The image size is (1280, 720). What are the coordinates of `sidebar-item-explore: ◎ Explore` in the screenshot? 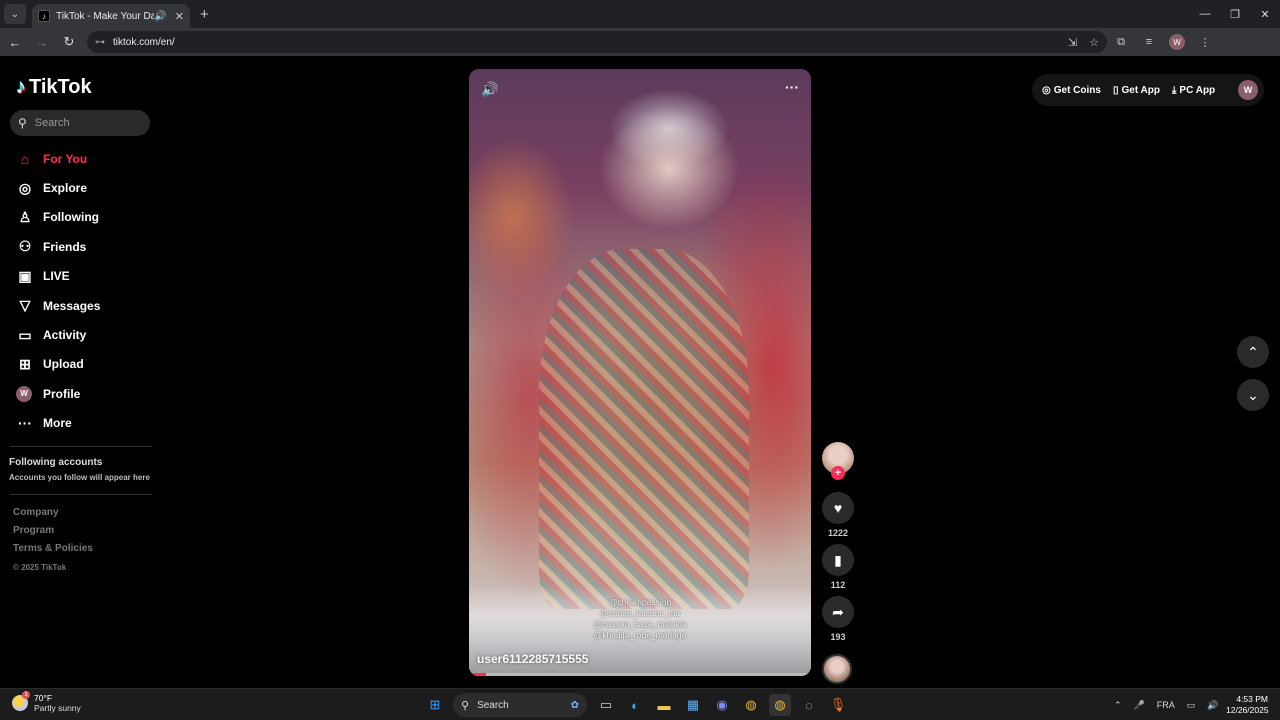 It's located at (80, 187).